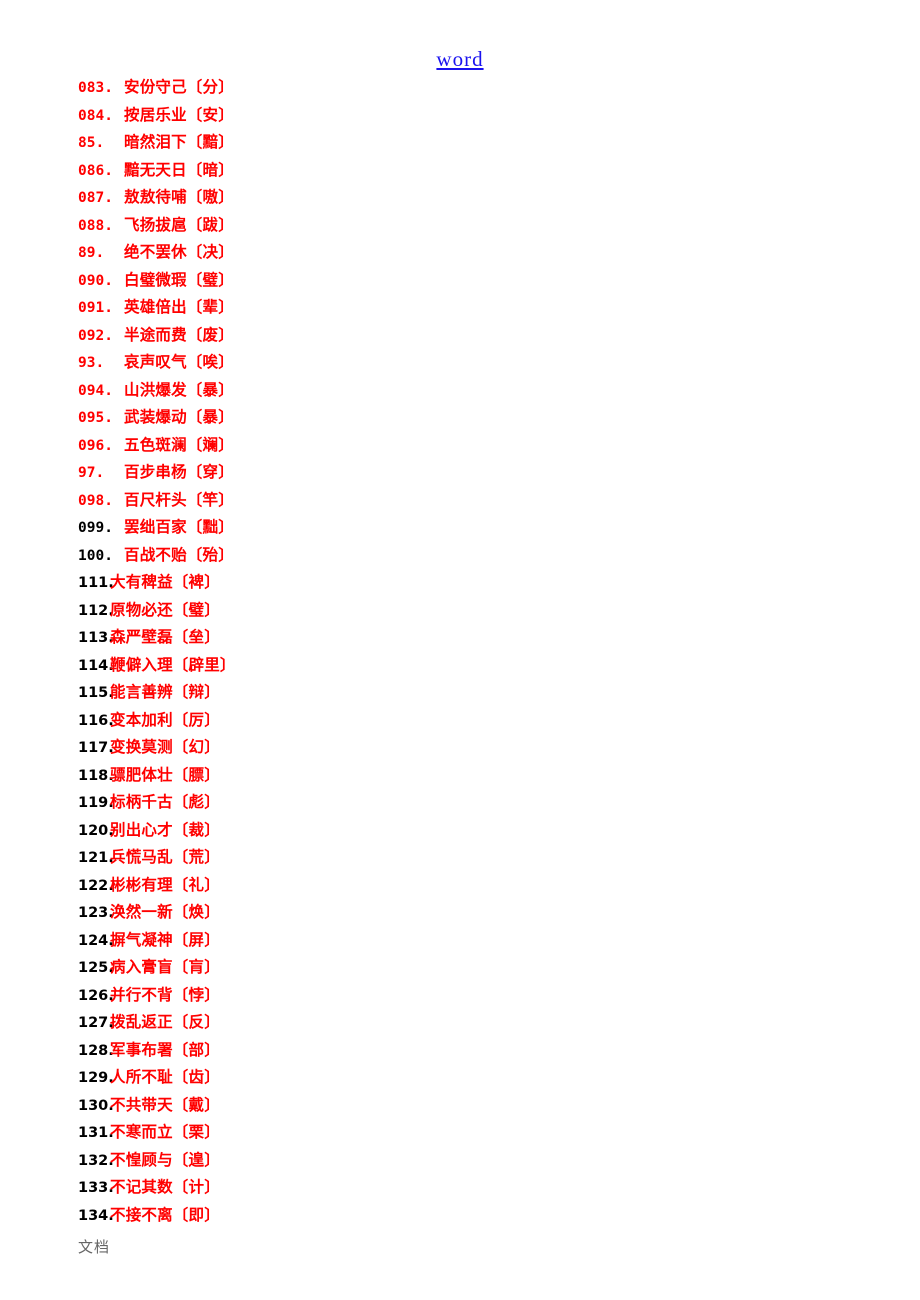  Describe the element at coordinates (95, 335) in the screenshot. I see `entry-number: 092.` at that location.